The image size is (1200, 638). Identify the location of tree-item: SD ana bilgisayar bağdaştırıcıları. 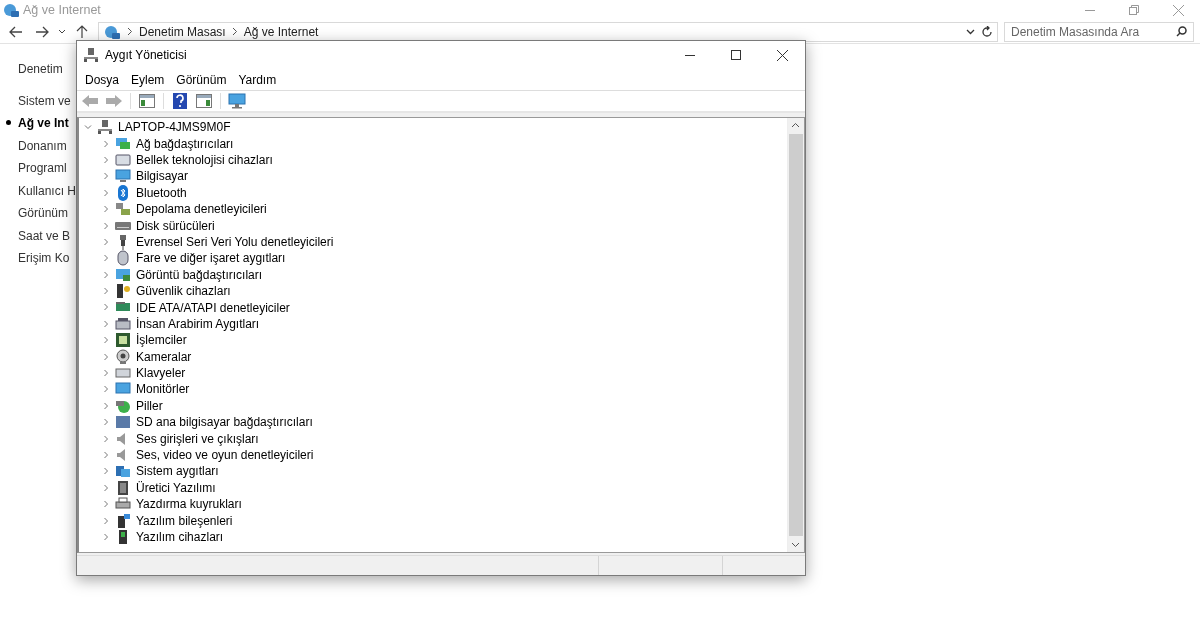
(224, 422).